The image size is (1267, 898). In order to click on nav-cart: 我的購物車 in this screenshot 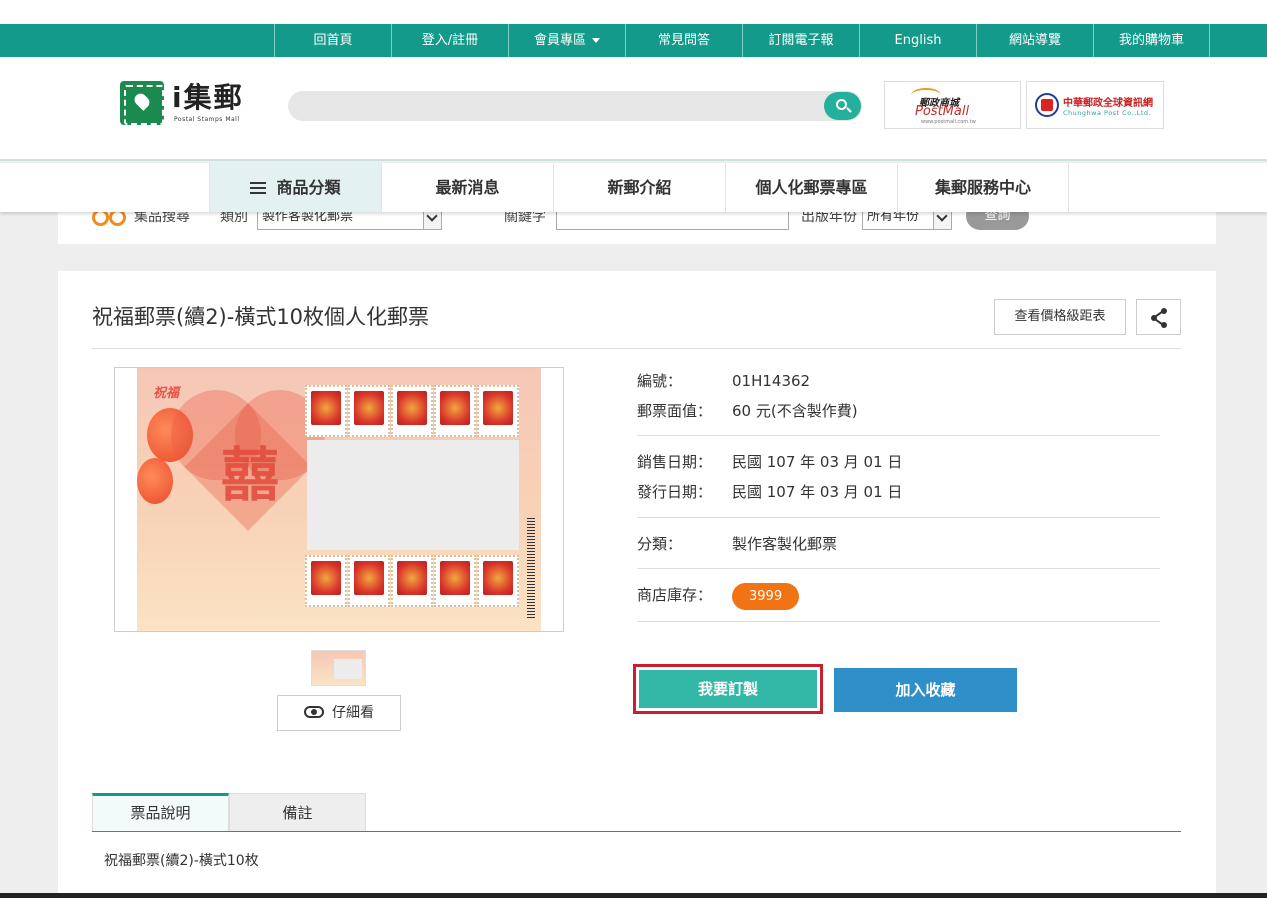, I will do `click(1151, 40)`.